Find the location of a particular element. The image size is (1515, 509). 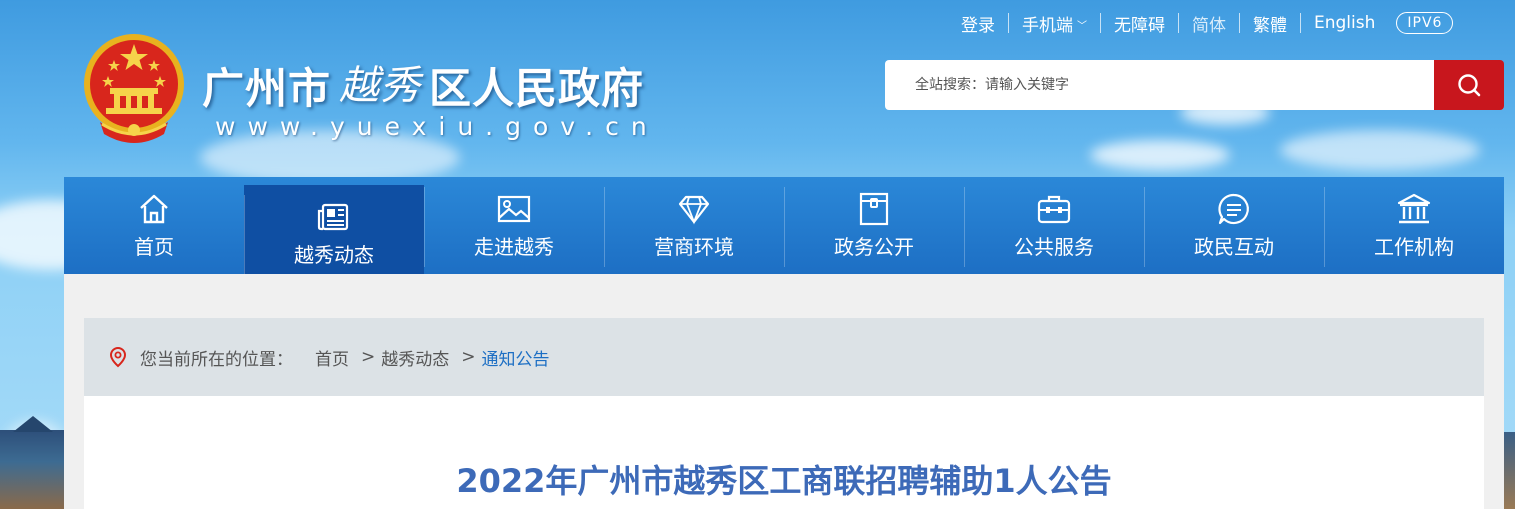

newspaper-icon is located at coordinates (333, 217).